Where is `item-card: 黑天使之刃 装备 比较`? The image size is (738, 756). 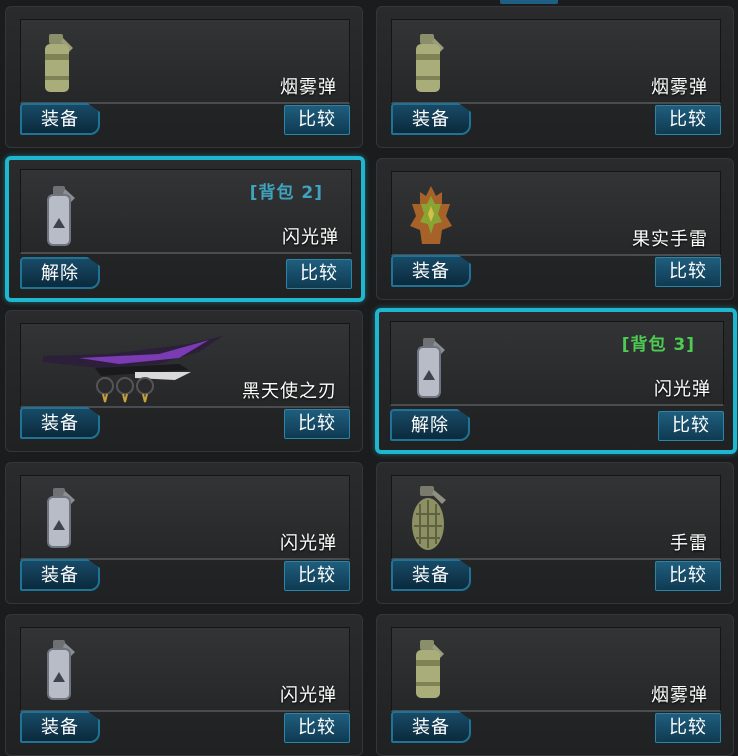
item-card: 黑天使之刃 装备 比较 is located at coordinates (184, 381).